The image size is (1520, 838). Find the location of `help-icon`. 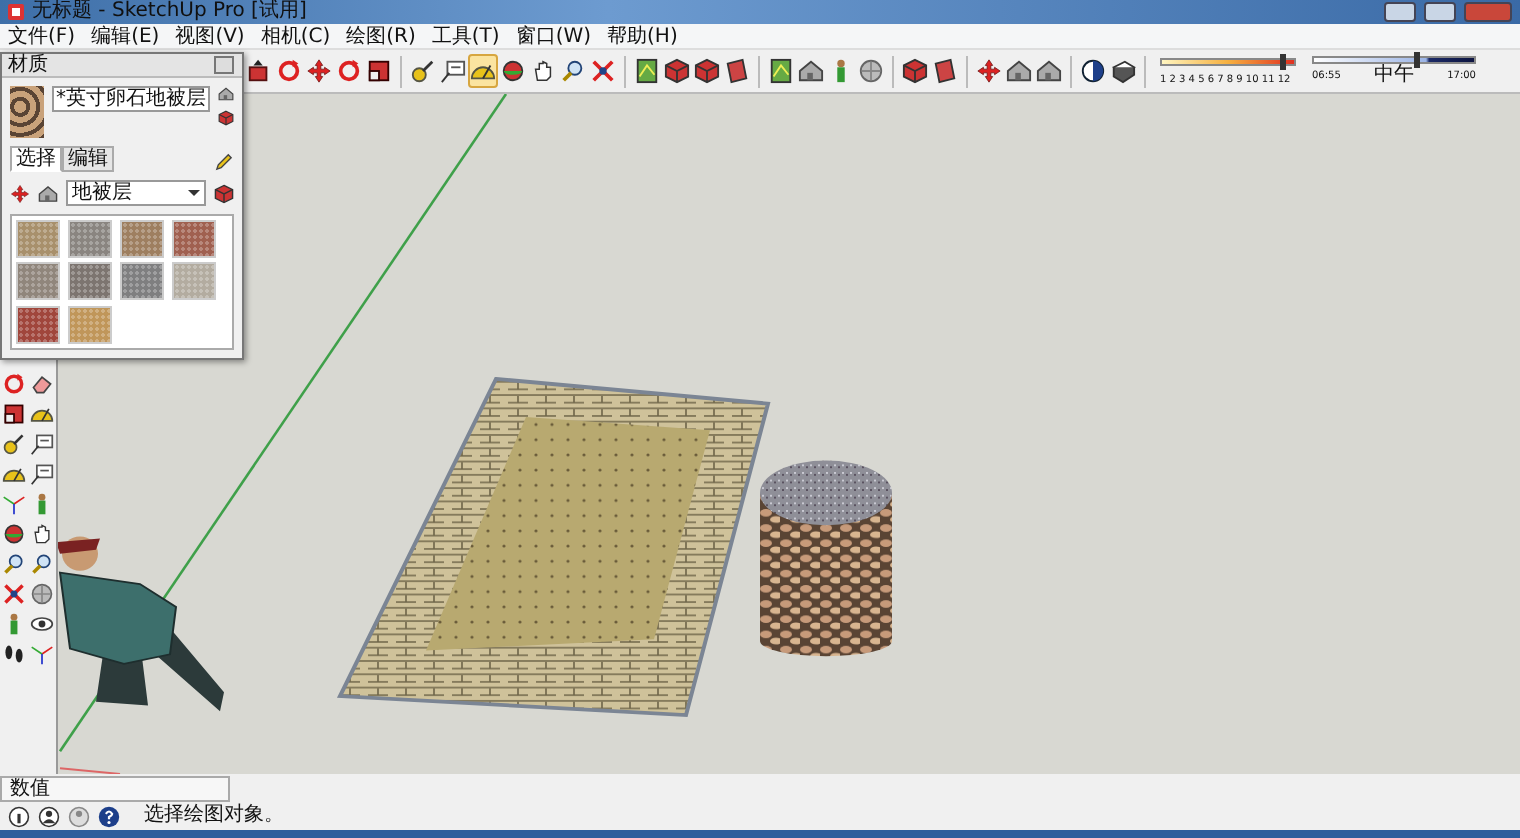

help-icon is located at coordinates (109, 816).